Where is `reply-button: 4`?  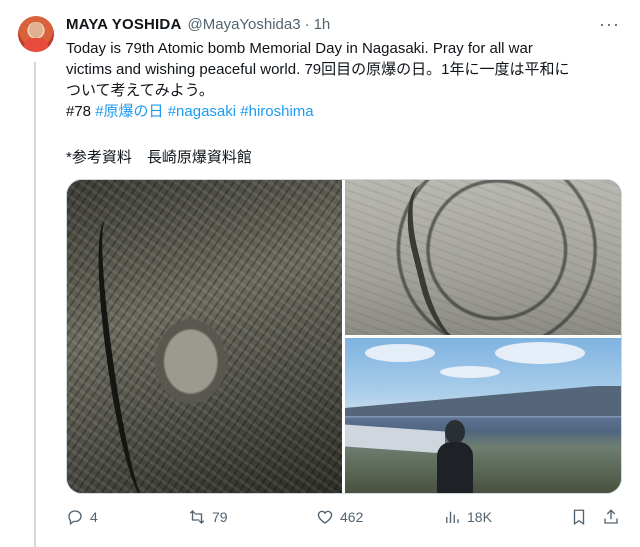
reply-button: 4 is located at coordinates (82, 517).